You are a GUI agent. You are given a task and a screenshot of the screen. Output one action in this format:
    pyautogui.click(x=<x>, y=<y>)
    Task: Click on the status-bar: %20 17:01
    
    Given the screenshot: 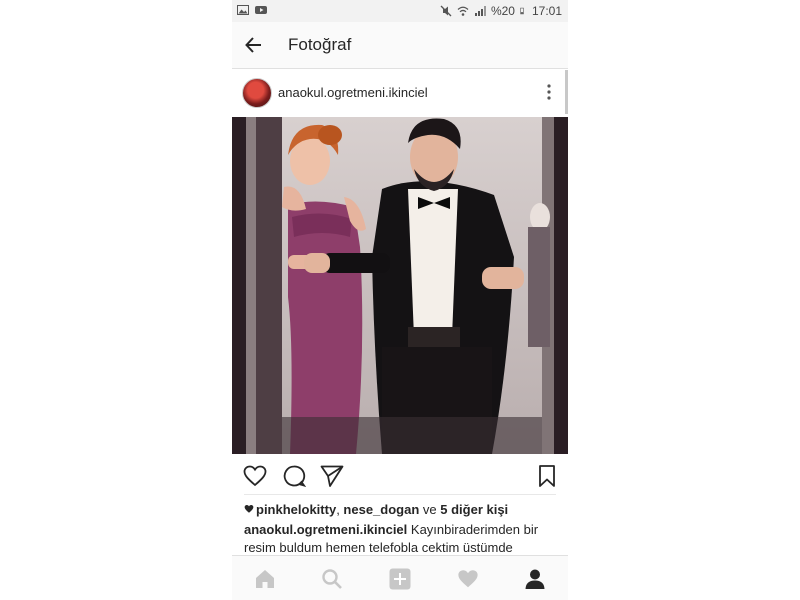 What is the action you would take?
    pyautogui.click(x=400, y=11)
    